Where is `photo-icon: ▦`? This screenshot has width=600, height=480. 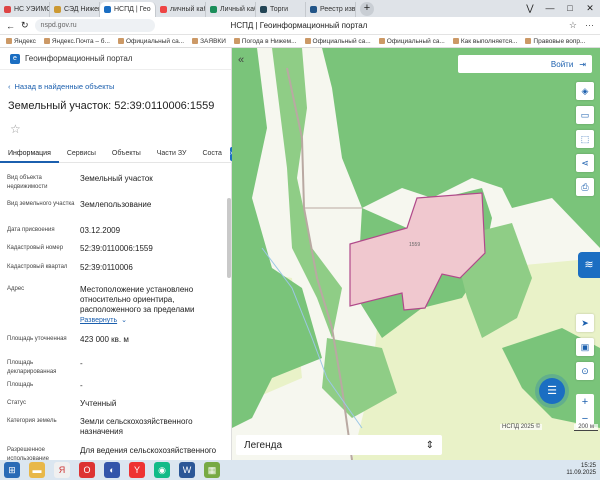
photo-icon: ▦ is located at coordinates (212, 470).